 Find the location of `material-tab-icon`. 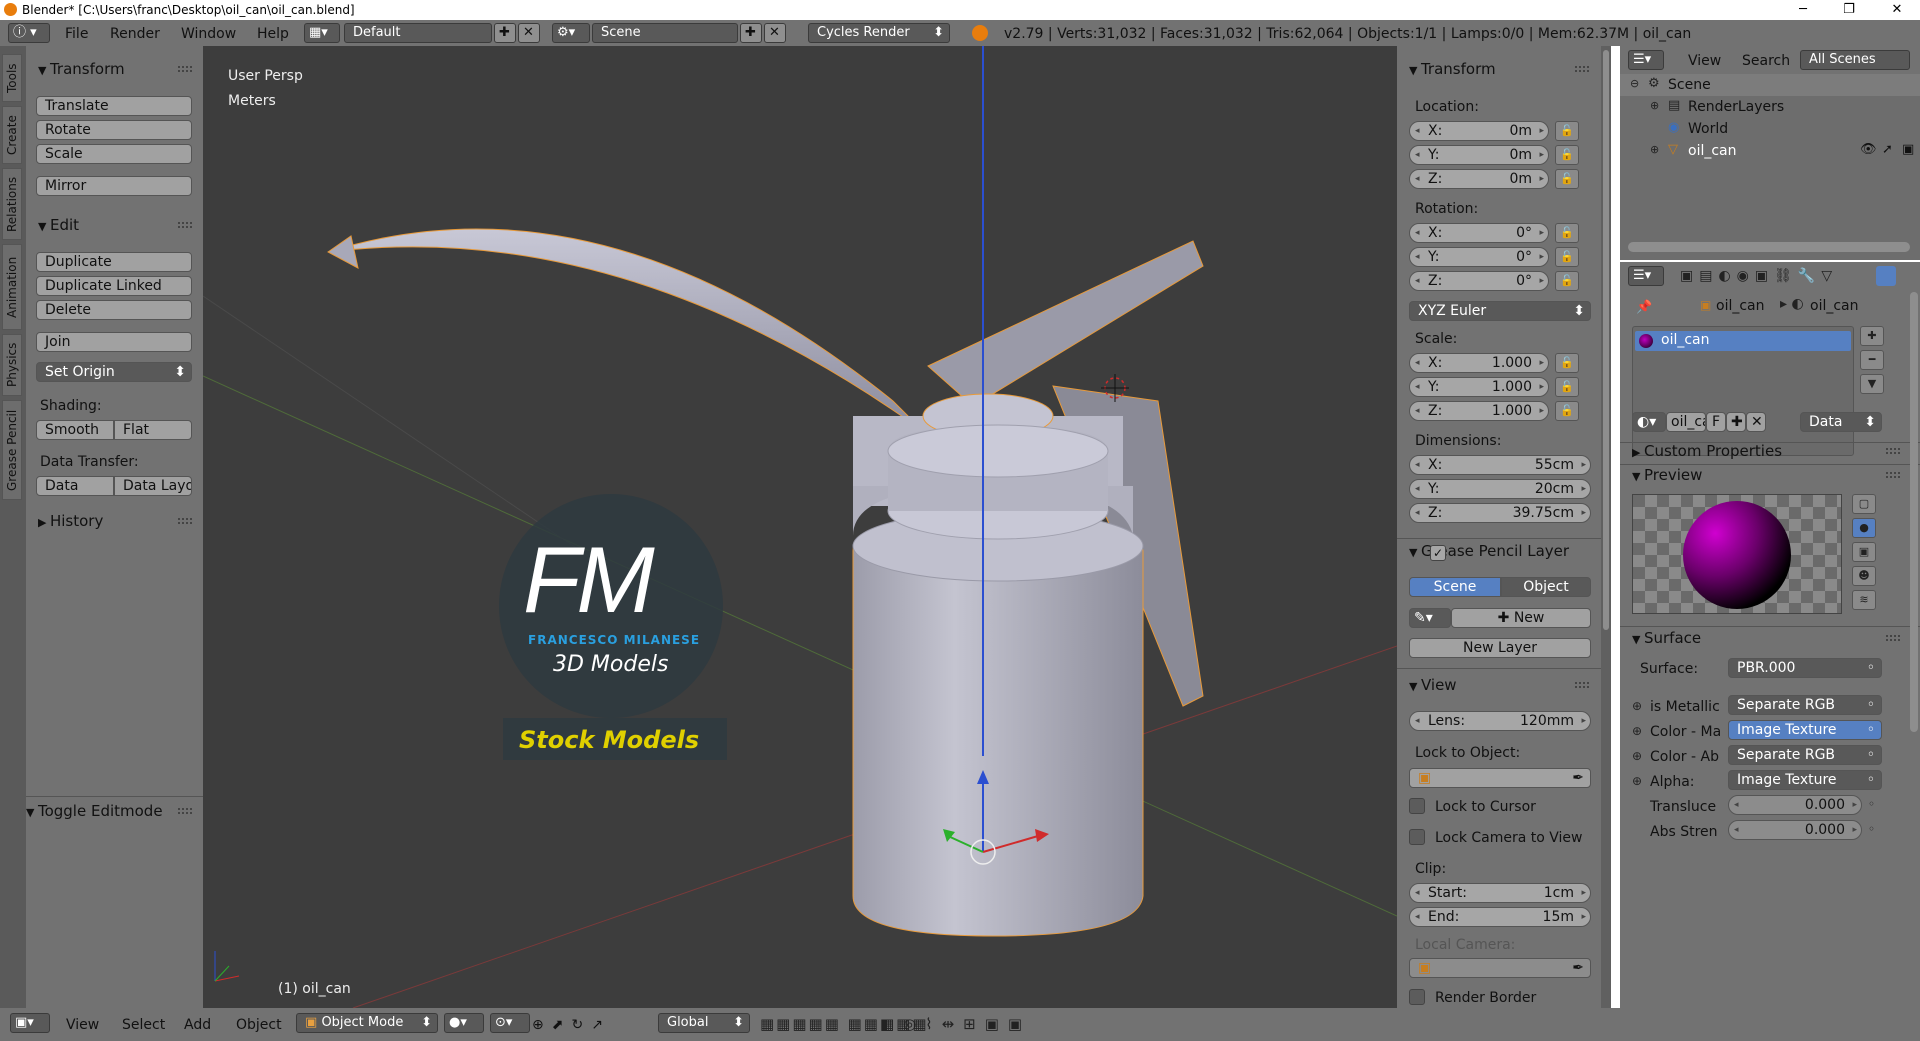

material-tab-icon is located at coordinates (1886, 276).